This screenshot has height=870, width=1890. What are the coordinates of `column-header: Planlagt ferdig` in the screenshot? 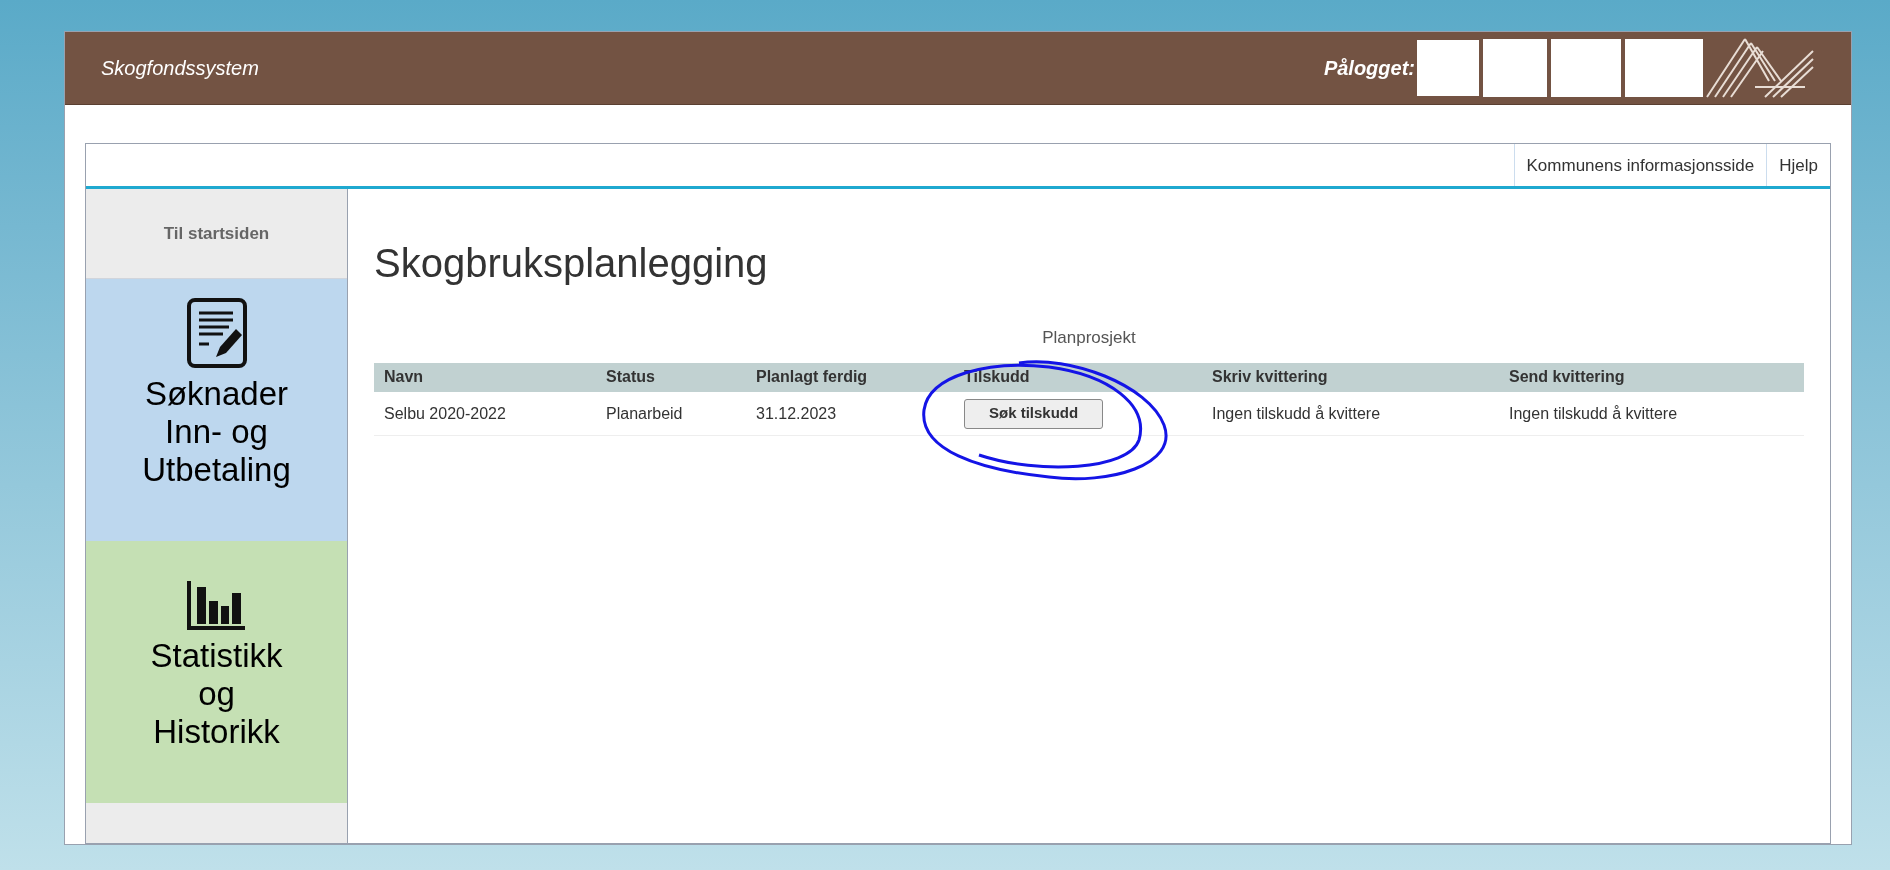 It's located at (850, 377).